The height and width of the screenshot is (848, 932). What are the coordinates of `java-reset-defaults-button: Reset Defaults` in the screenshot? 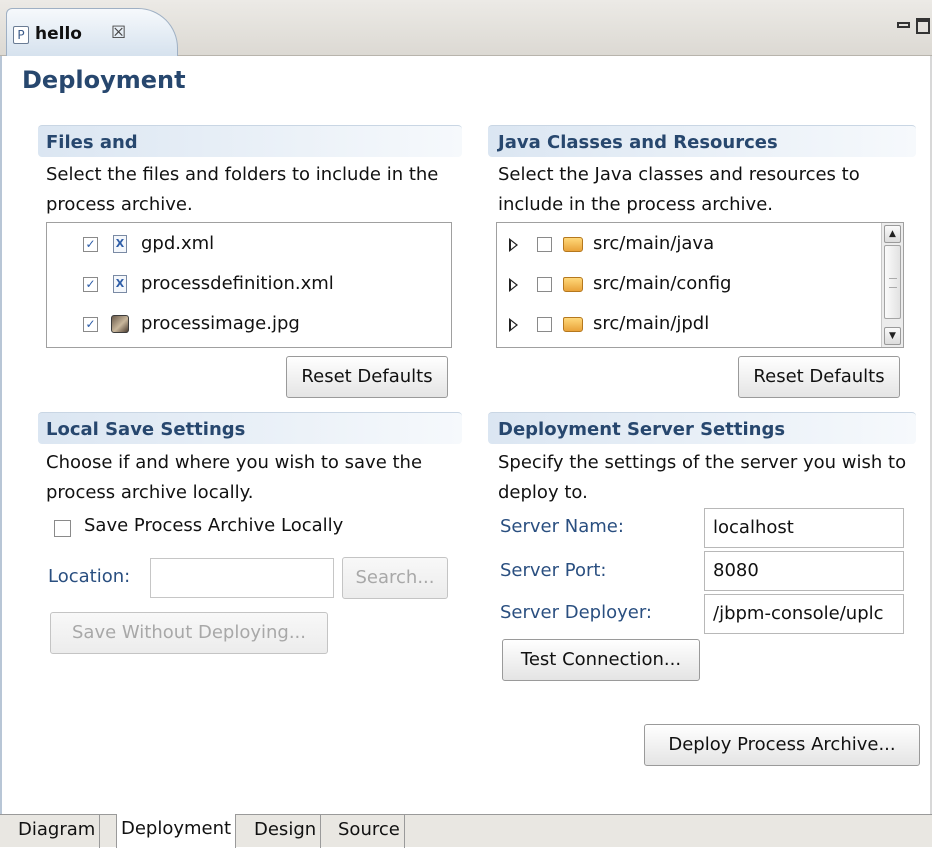 It's located at (819, 377).